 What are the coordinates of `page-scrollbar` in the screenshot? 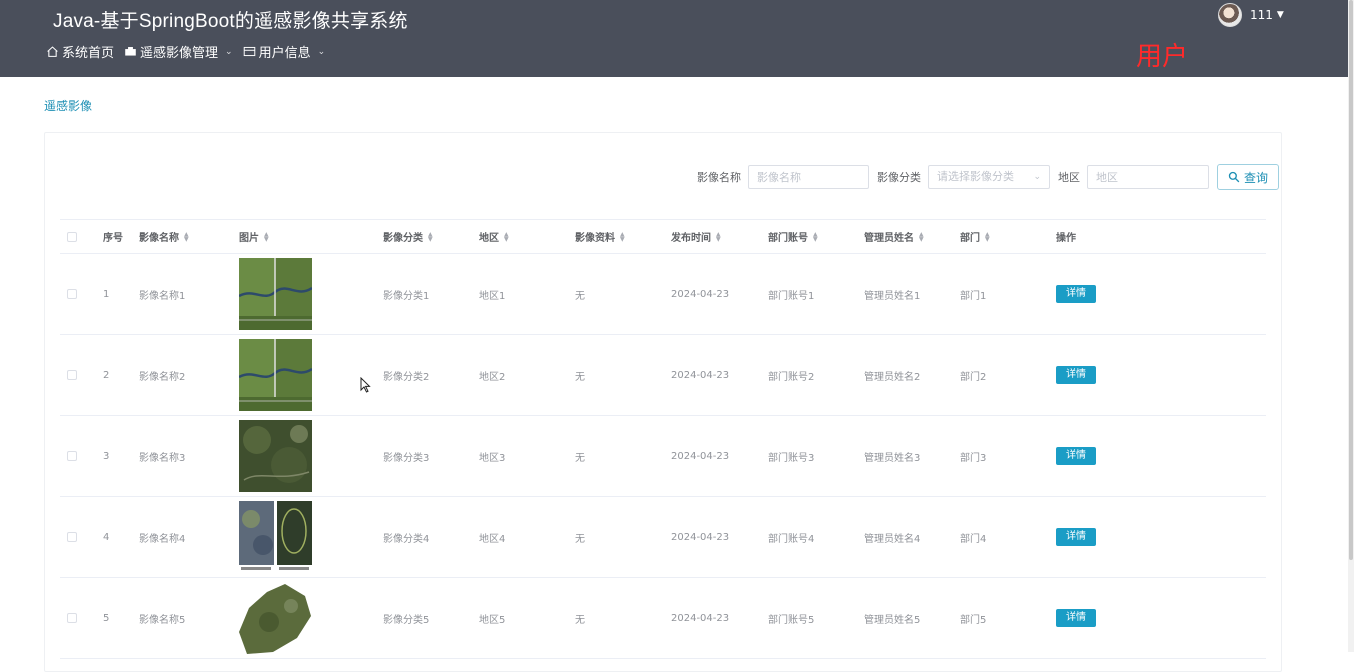 It's located at (1351, 326).